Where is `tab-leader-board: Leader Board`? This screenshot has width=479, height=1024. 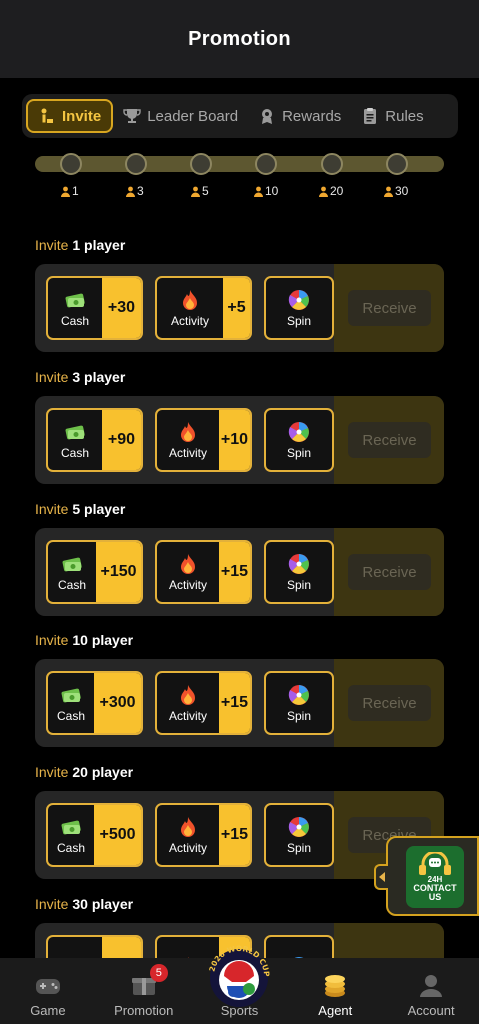 tab-leader-board: Leader Board is located at coordinates (180, 116).